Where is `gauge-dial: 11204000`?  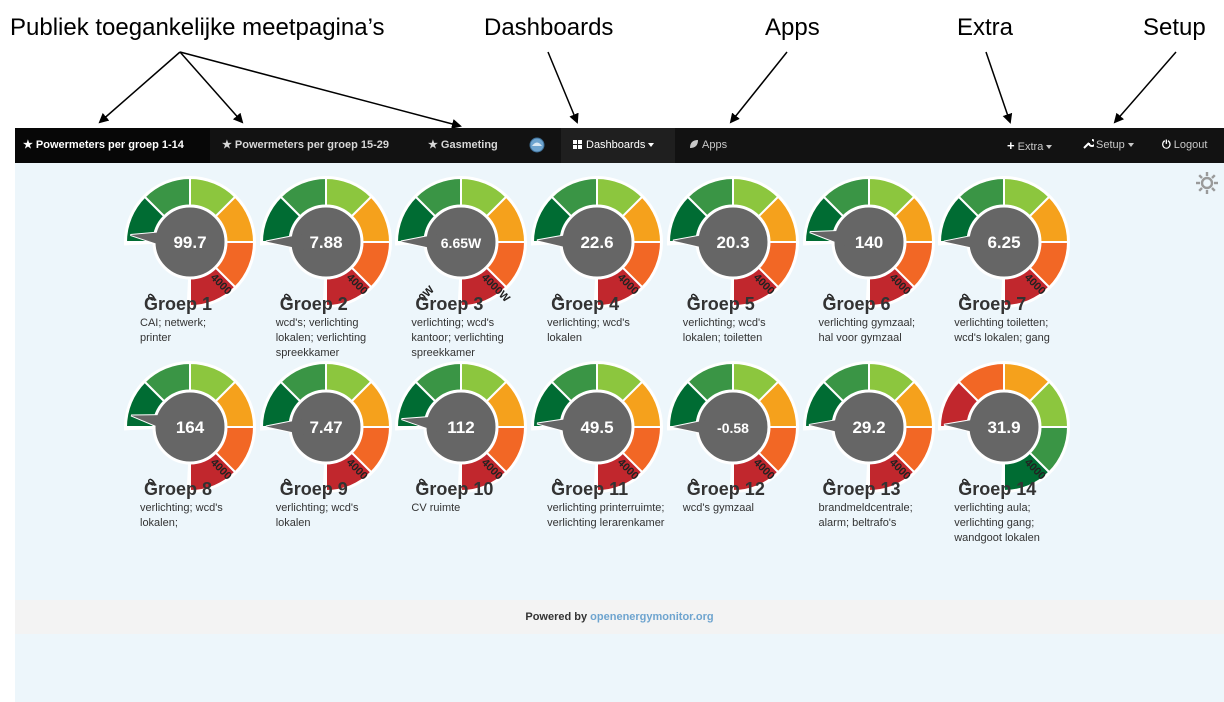 gauge-dial: 11204000 is located at coordinates (461, 427).